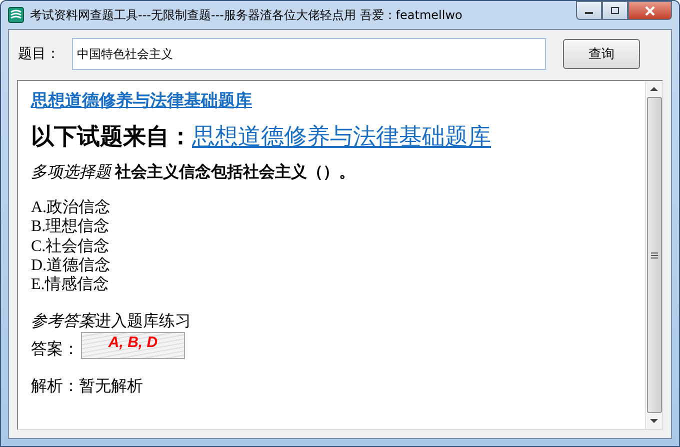  What do you see at coordinates (87, 386) in the screenshot?
I see `analysis-text: 解析：暂无解析` at bounding box center [87, 386].